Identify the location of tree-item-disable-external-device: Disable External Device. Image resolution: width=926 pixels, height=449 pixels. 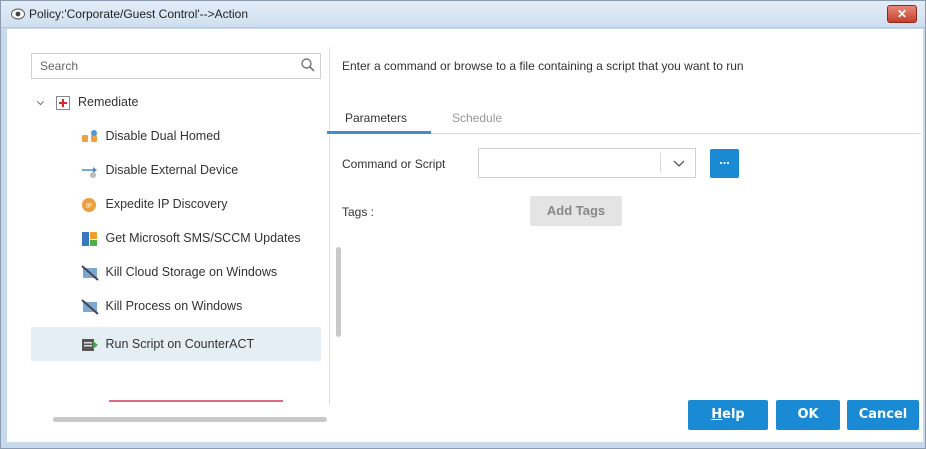
(203, 170).